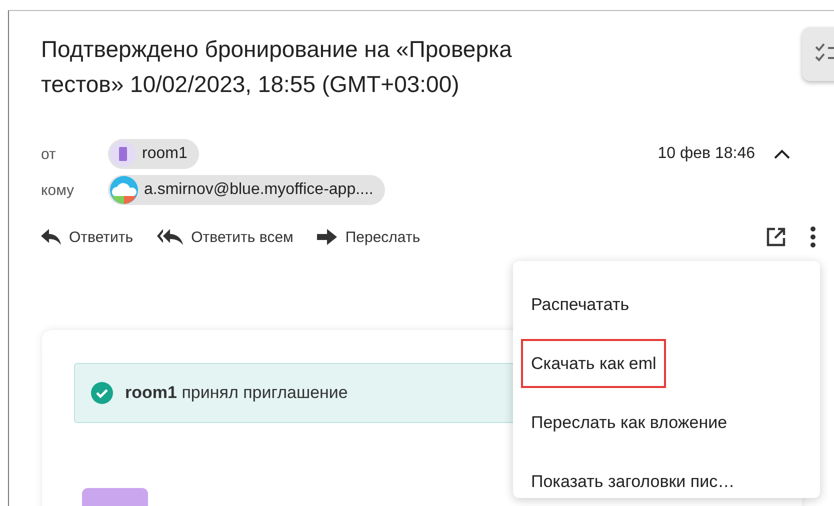  I want to click on acceptance-text: room1 принял приглашение, so click(236, 393).